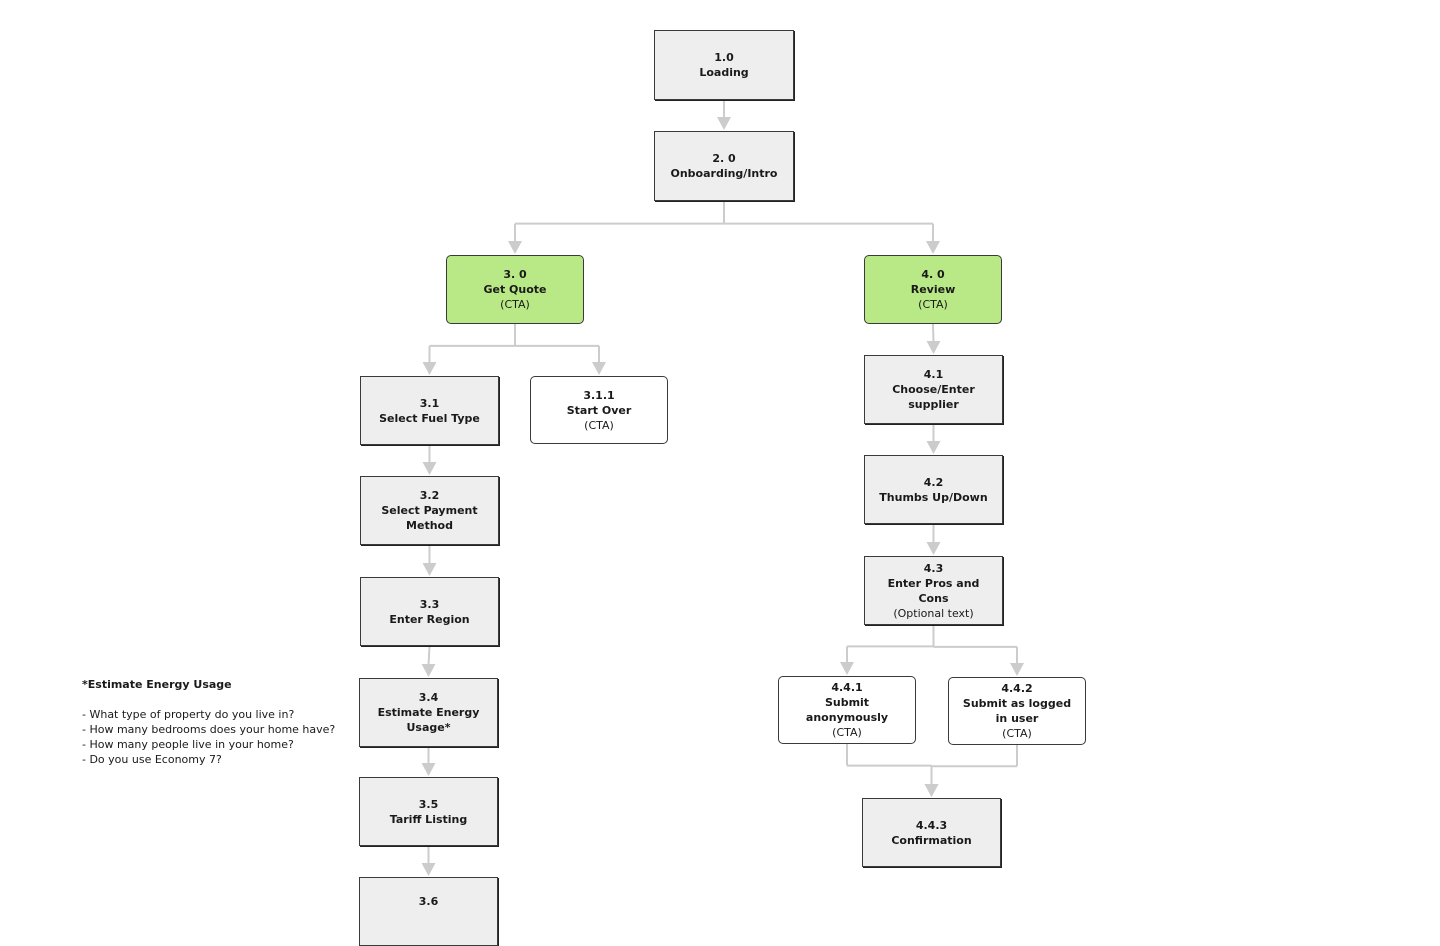 The image size is (1440, 946). I want to click on node-title: Enter Region, so click(429, 619).